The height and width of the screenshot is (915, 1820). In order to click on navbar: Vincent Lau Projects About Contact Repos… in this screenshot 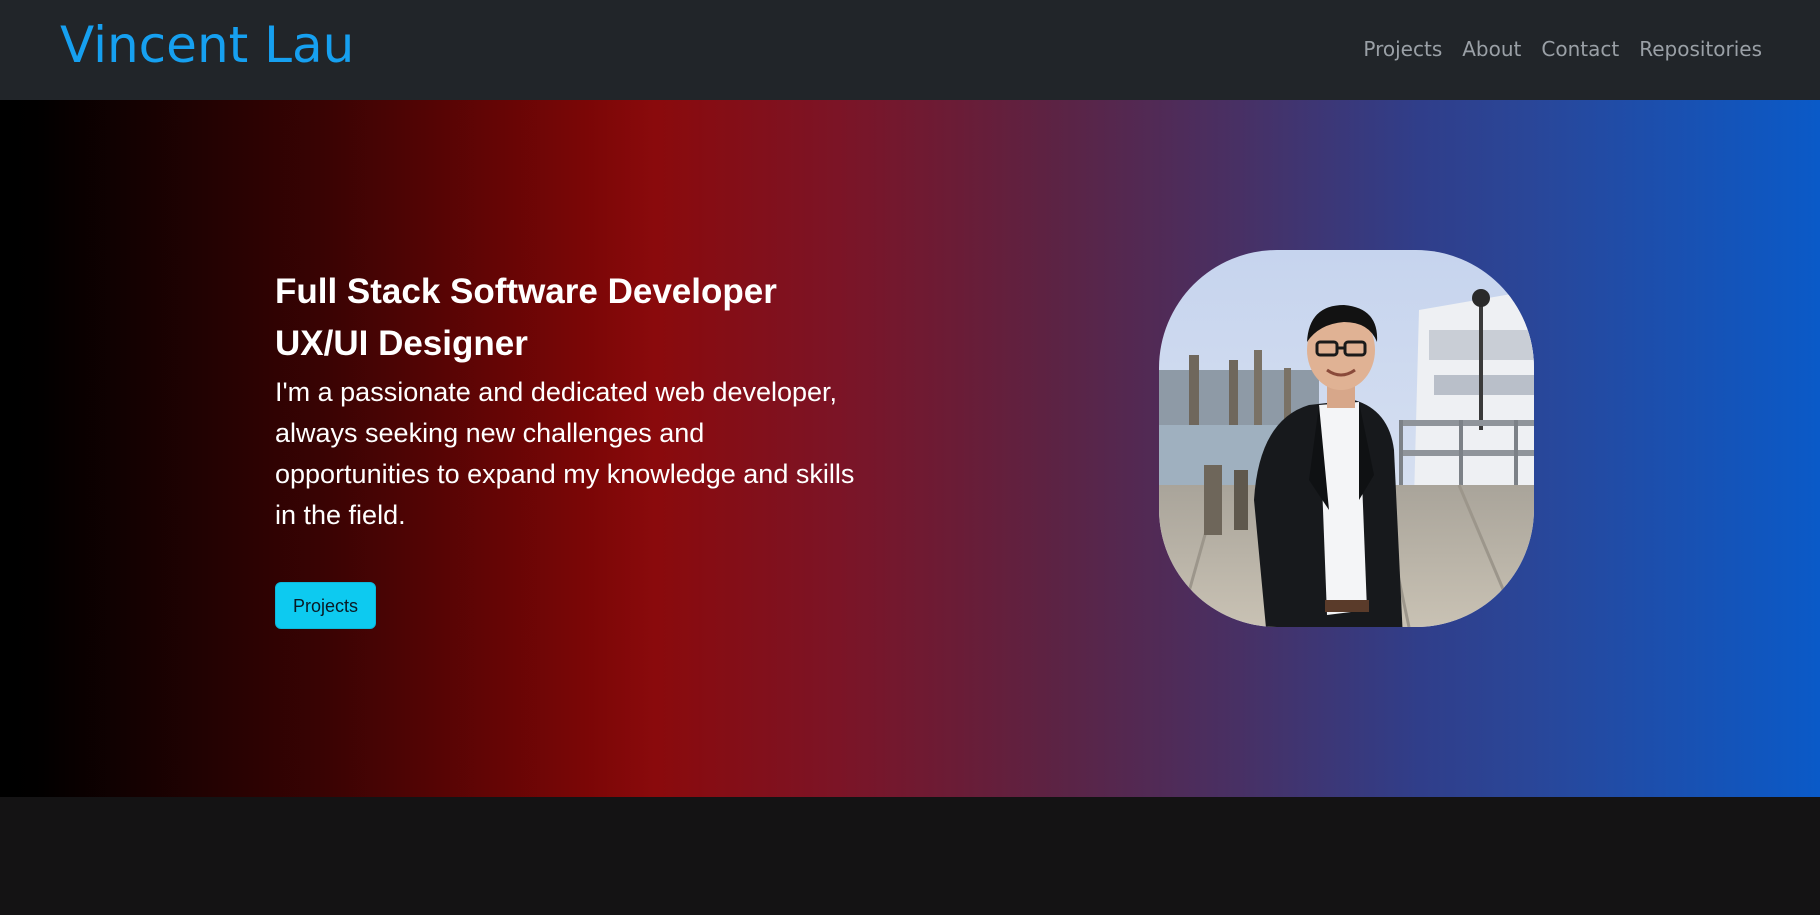, I will do `click(910, 50)`.